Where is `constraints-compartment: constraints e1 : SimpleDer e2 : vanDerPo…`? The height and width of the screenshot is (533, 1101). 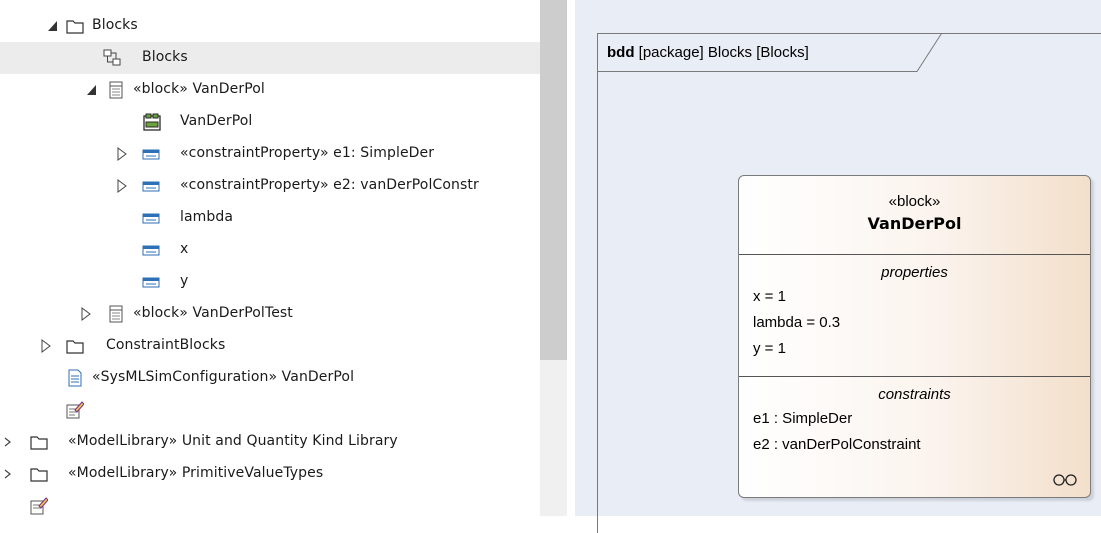 constraints-compartment: constraints e1 : SimpleDer e2 : vanDerPo… is located at coordinates (914, 437).